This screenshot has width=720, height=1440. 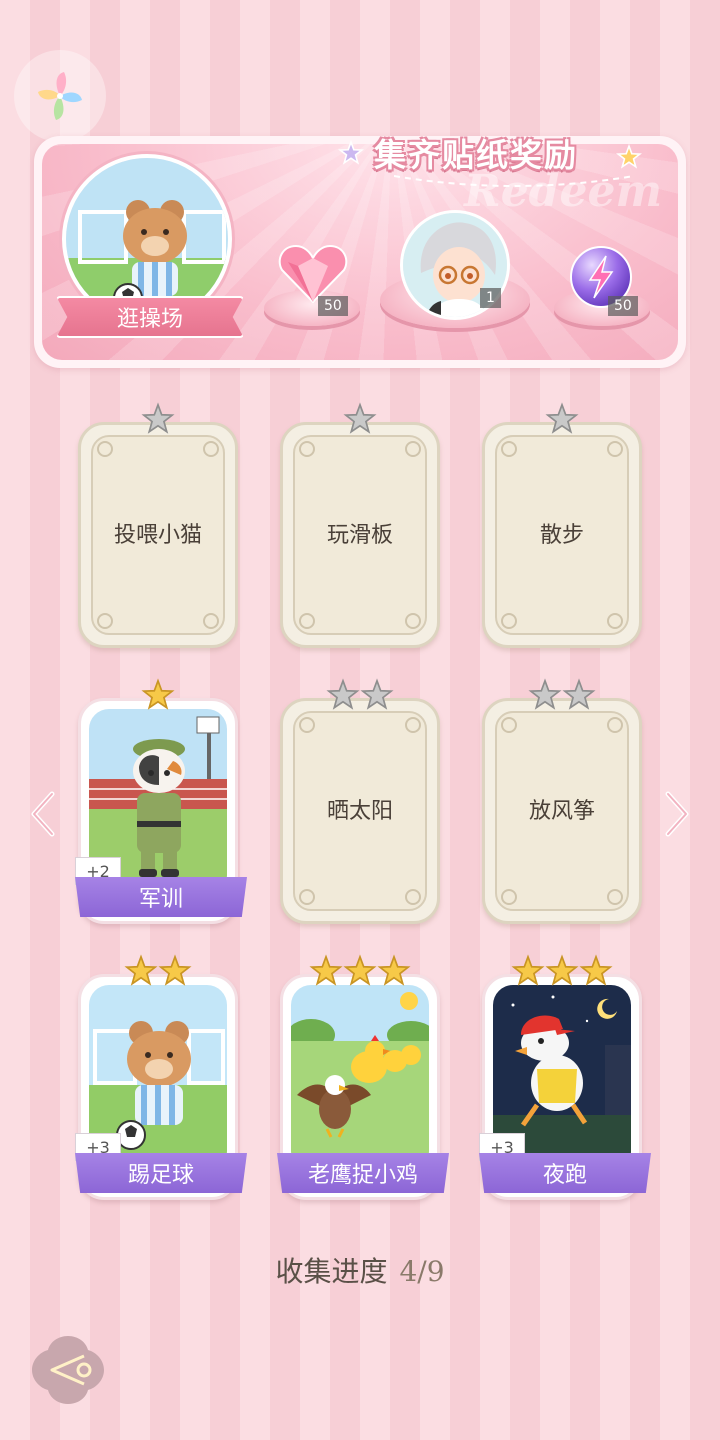 I want to click on card-name: 老鹰捉小鸡, so click(x=363, y=1173).